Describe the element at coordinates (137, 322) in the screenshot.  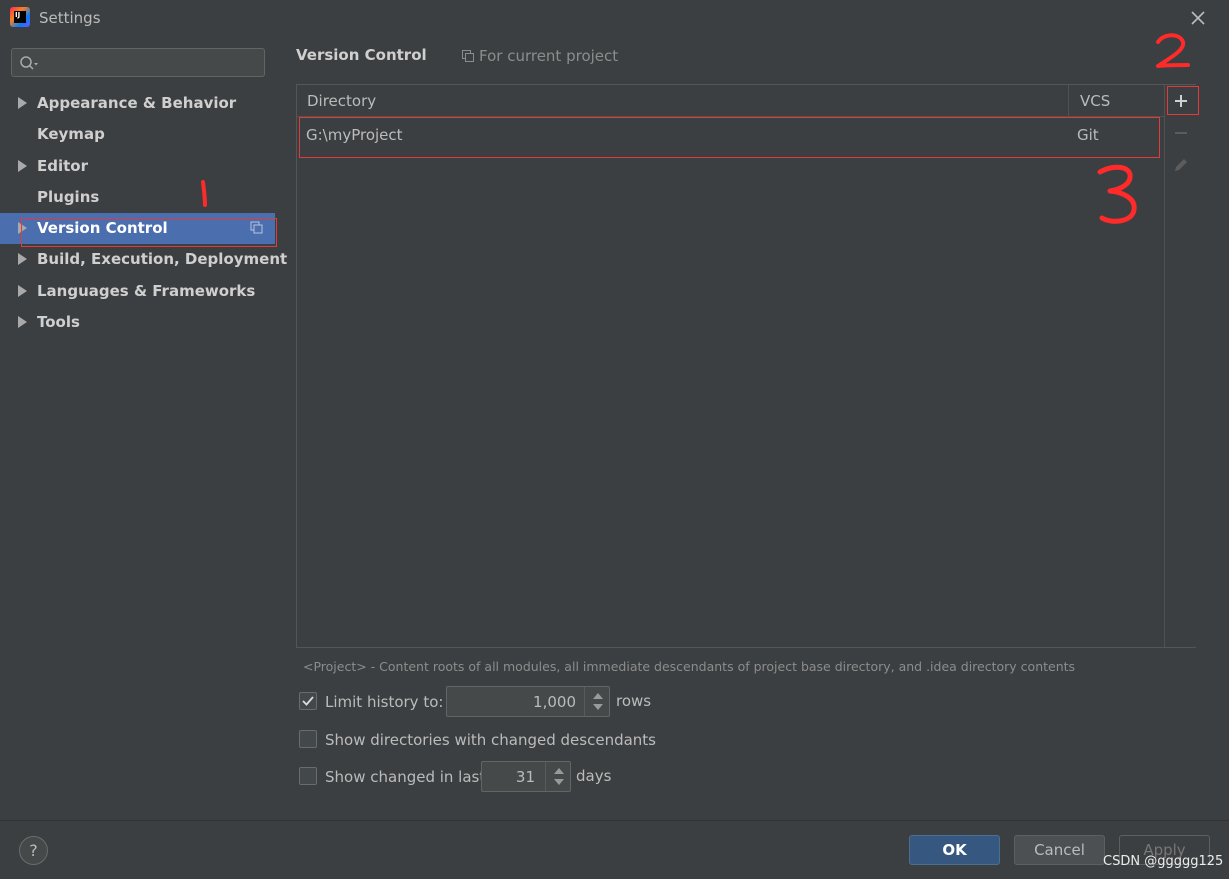
I see `sidebar-item-tools: Tools` at that location.